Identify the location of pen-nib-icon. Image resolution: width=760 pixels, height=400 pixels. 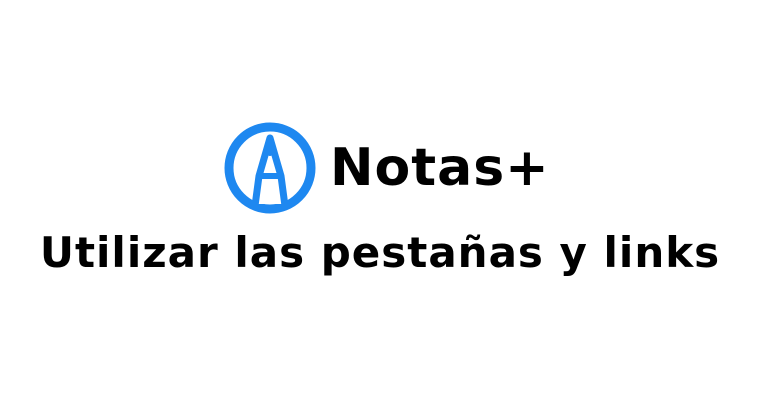
(270, 168).